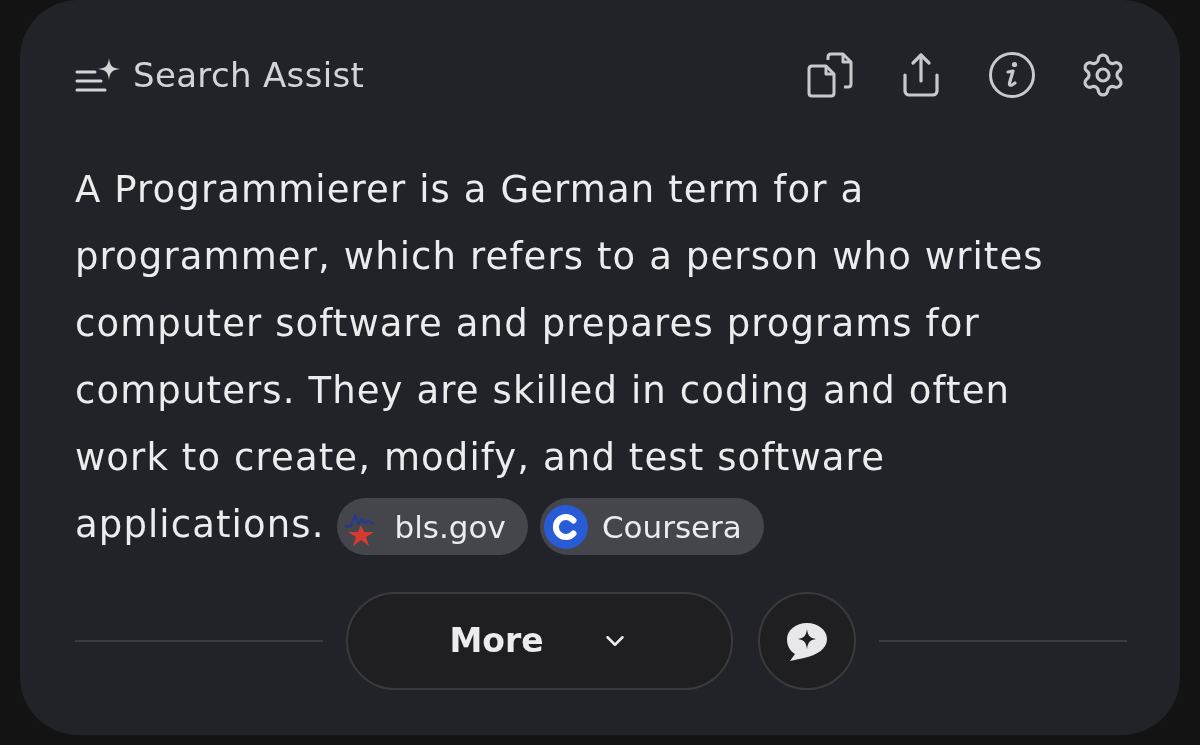 This screenshot has width=1200, height=745. Describe the element at coordinates (671, 527) in the screenshot. I see `source-label: Coursera` at that location.